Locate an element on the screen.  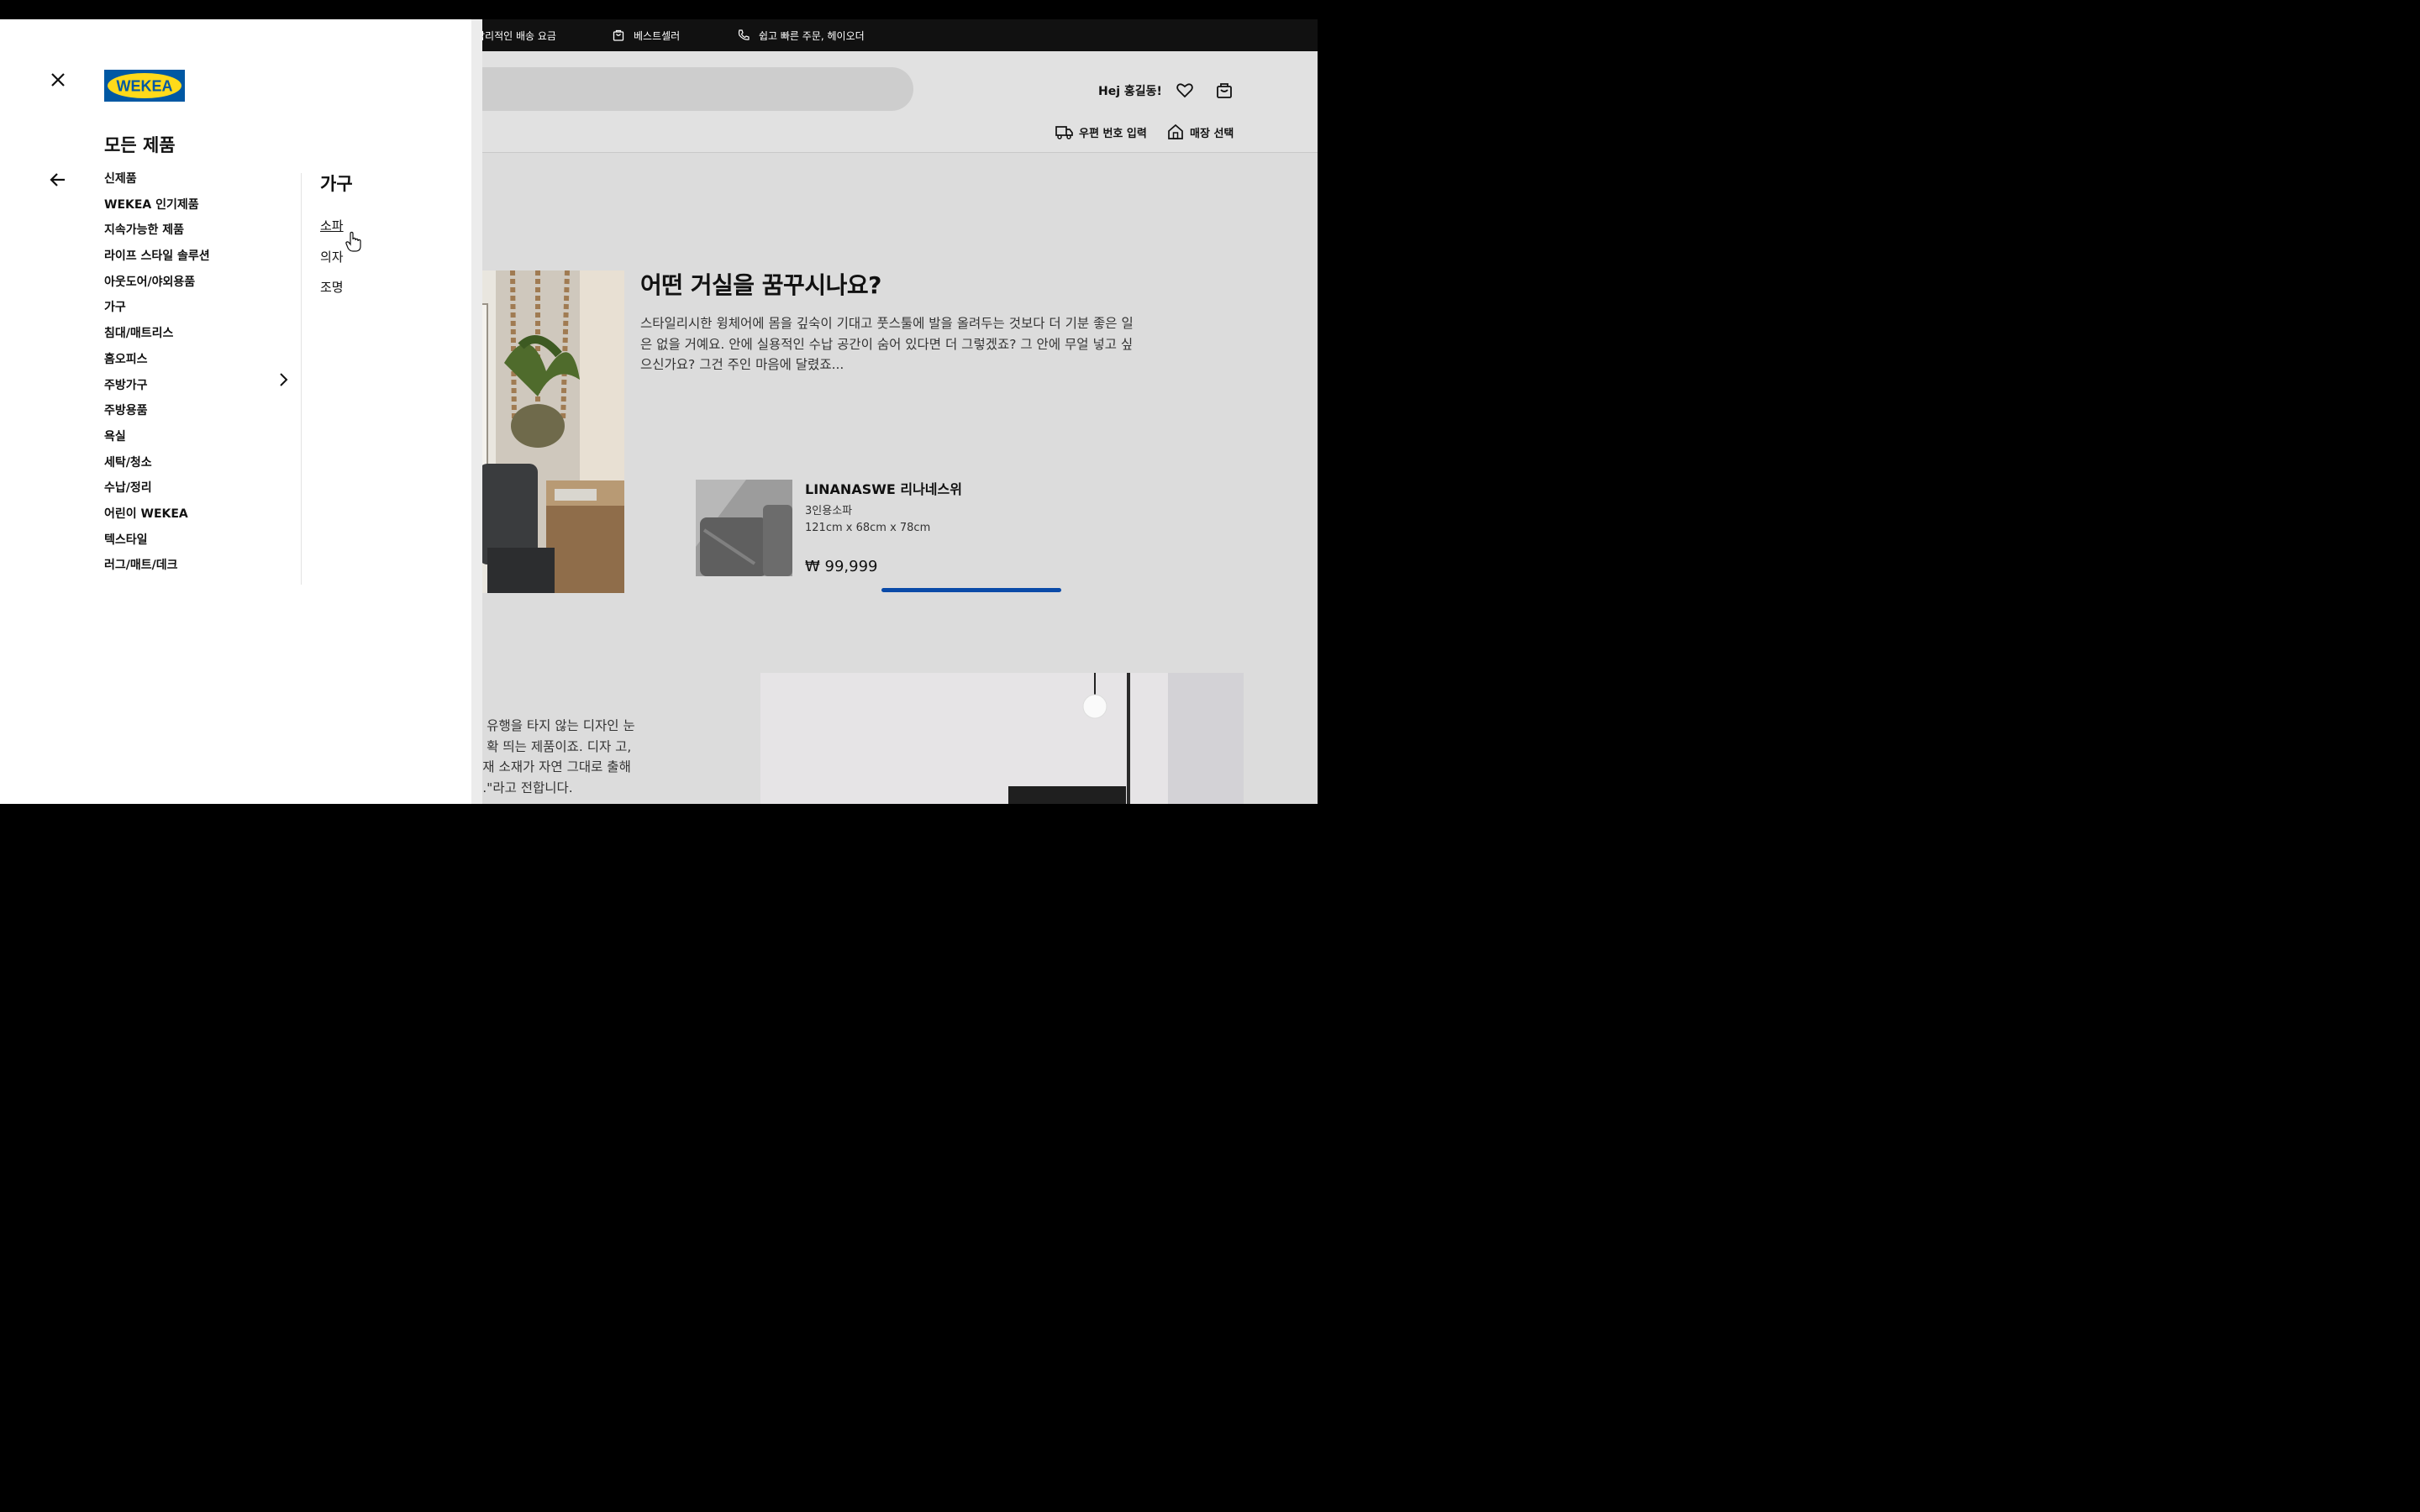
subcategory-item-sofa: 소파 is located at coordinates (332, 232).